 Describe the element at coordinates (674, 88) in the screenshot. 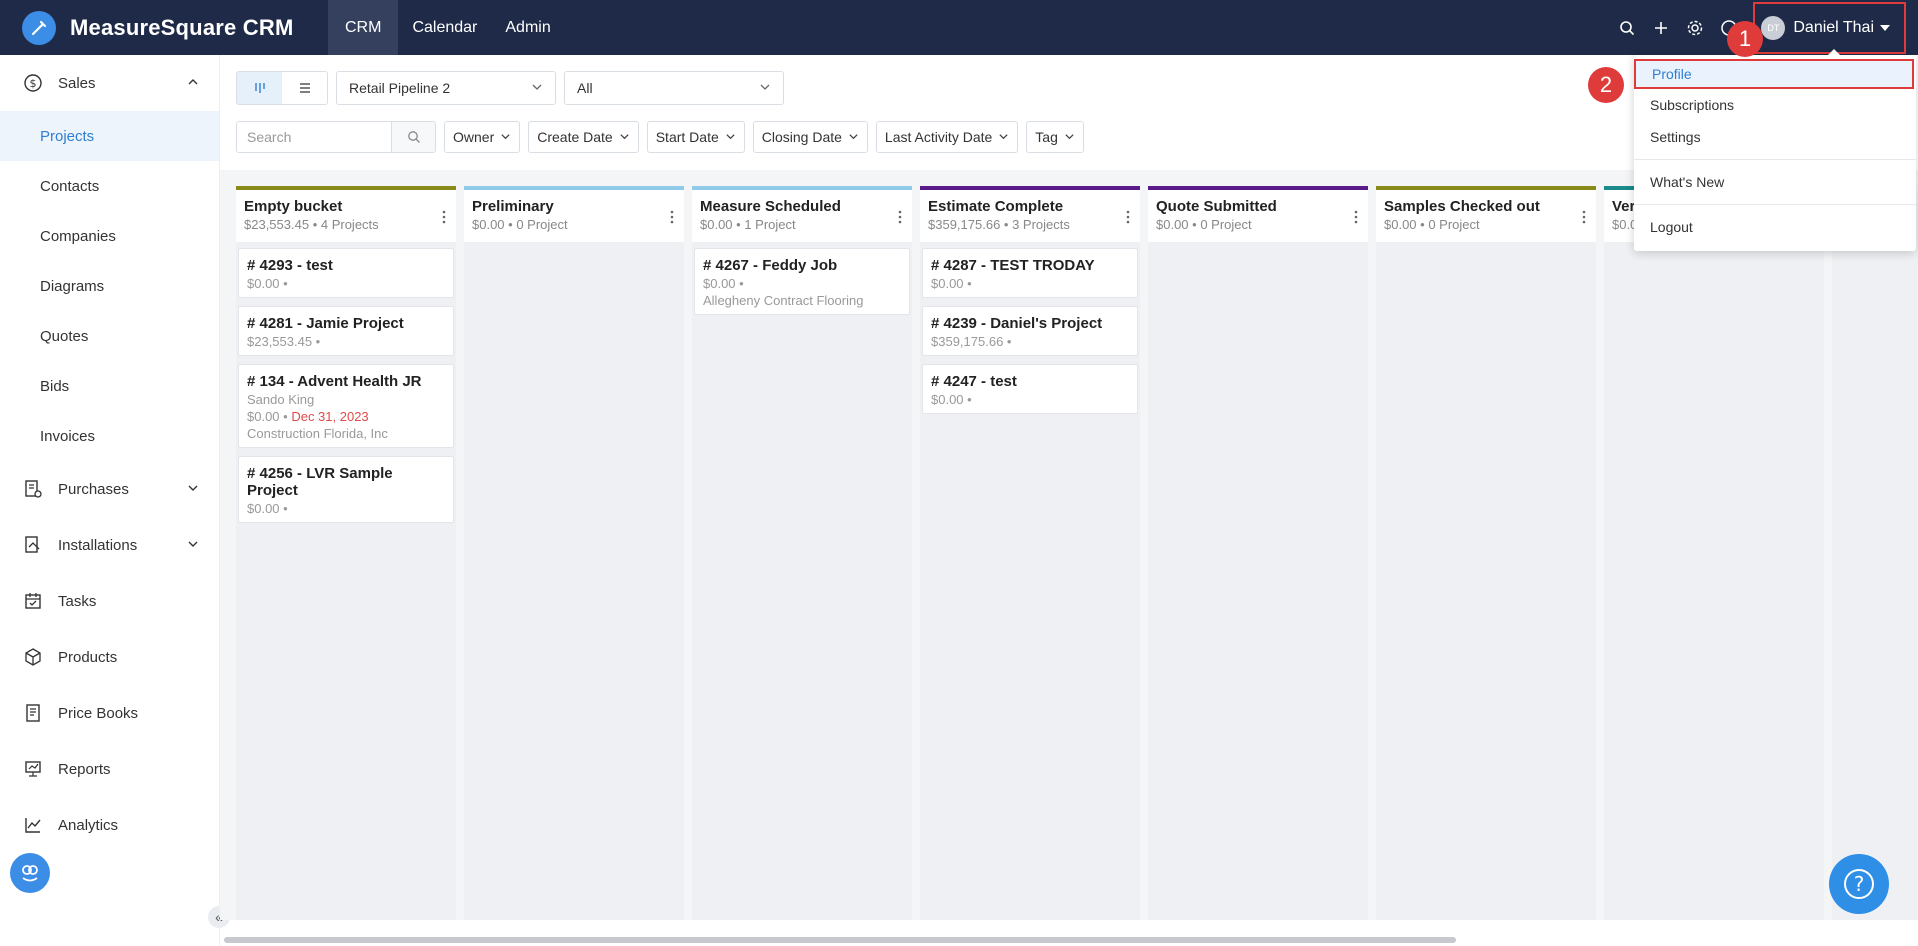

I see `scope-select: All` at that location.